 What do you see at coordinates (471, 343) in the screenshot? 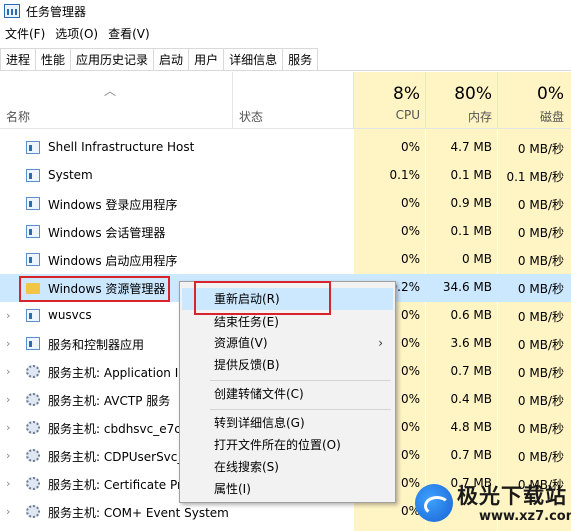
I see `process-memory: 3.6 MB` at bounding box center [471, 343].